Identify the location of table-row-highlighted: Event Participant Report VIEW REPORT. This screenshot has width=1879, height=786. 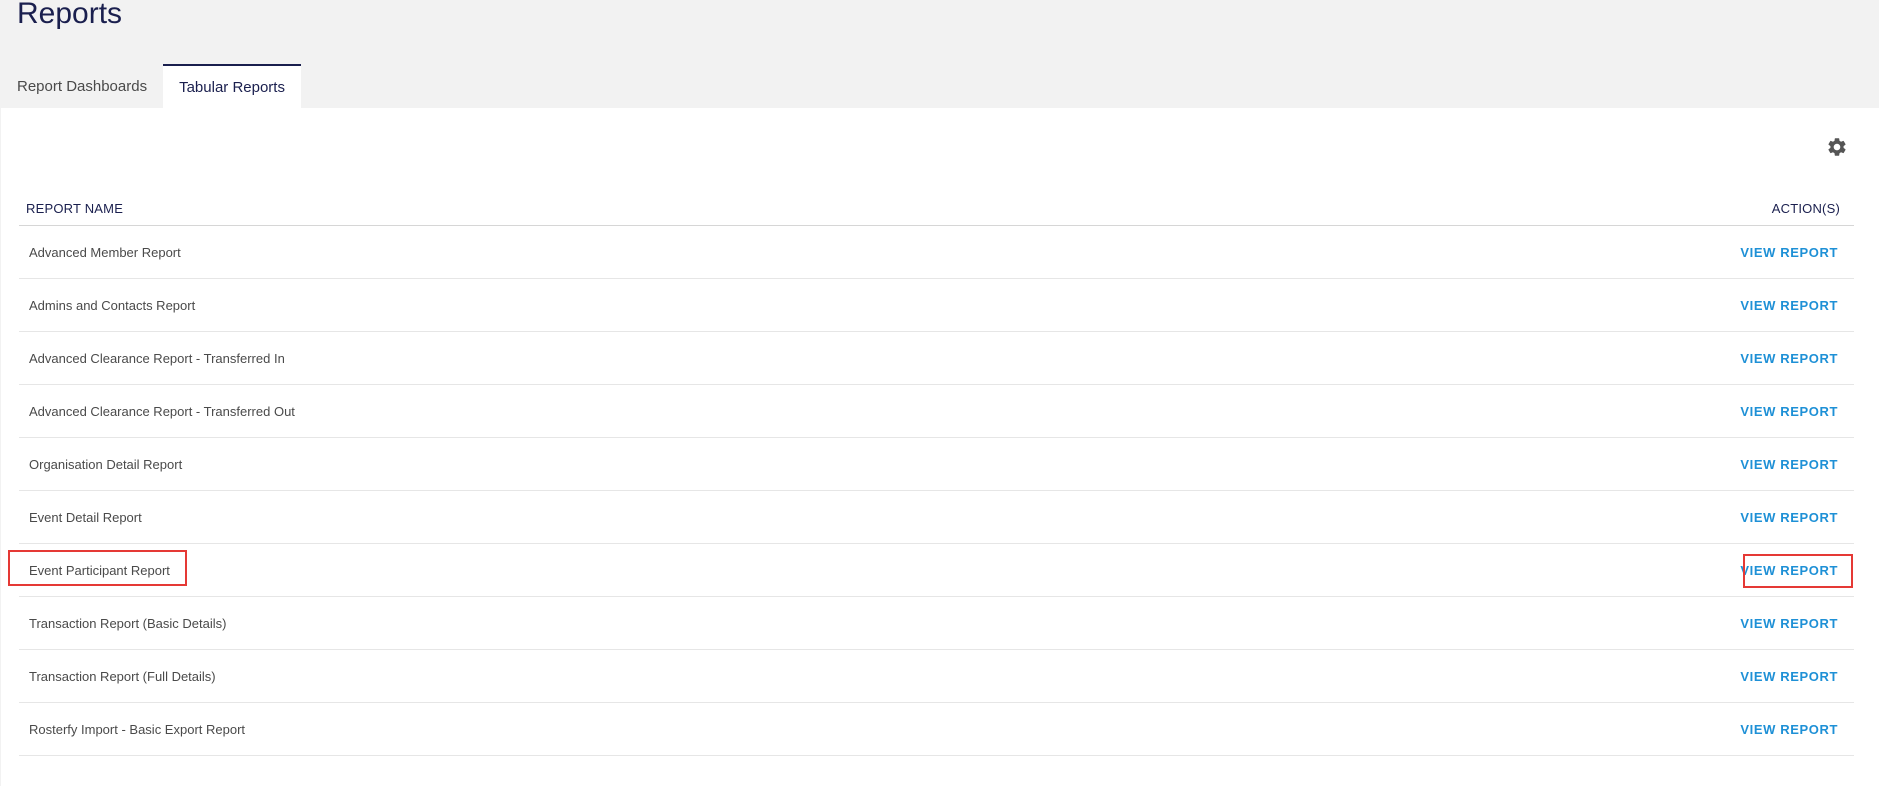
(931, 570).